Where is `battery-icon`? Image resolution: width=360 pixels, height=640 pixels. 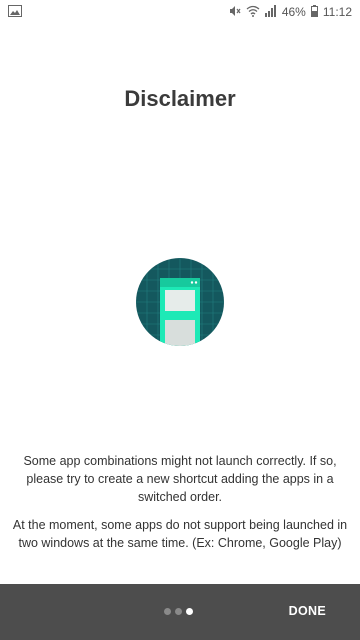
battery-icon is located at coordinates (314, 12).